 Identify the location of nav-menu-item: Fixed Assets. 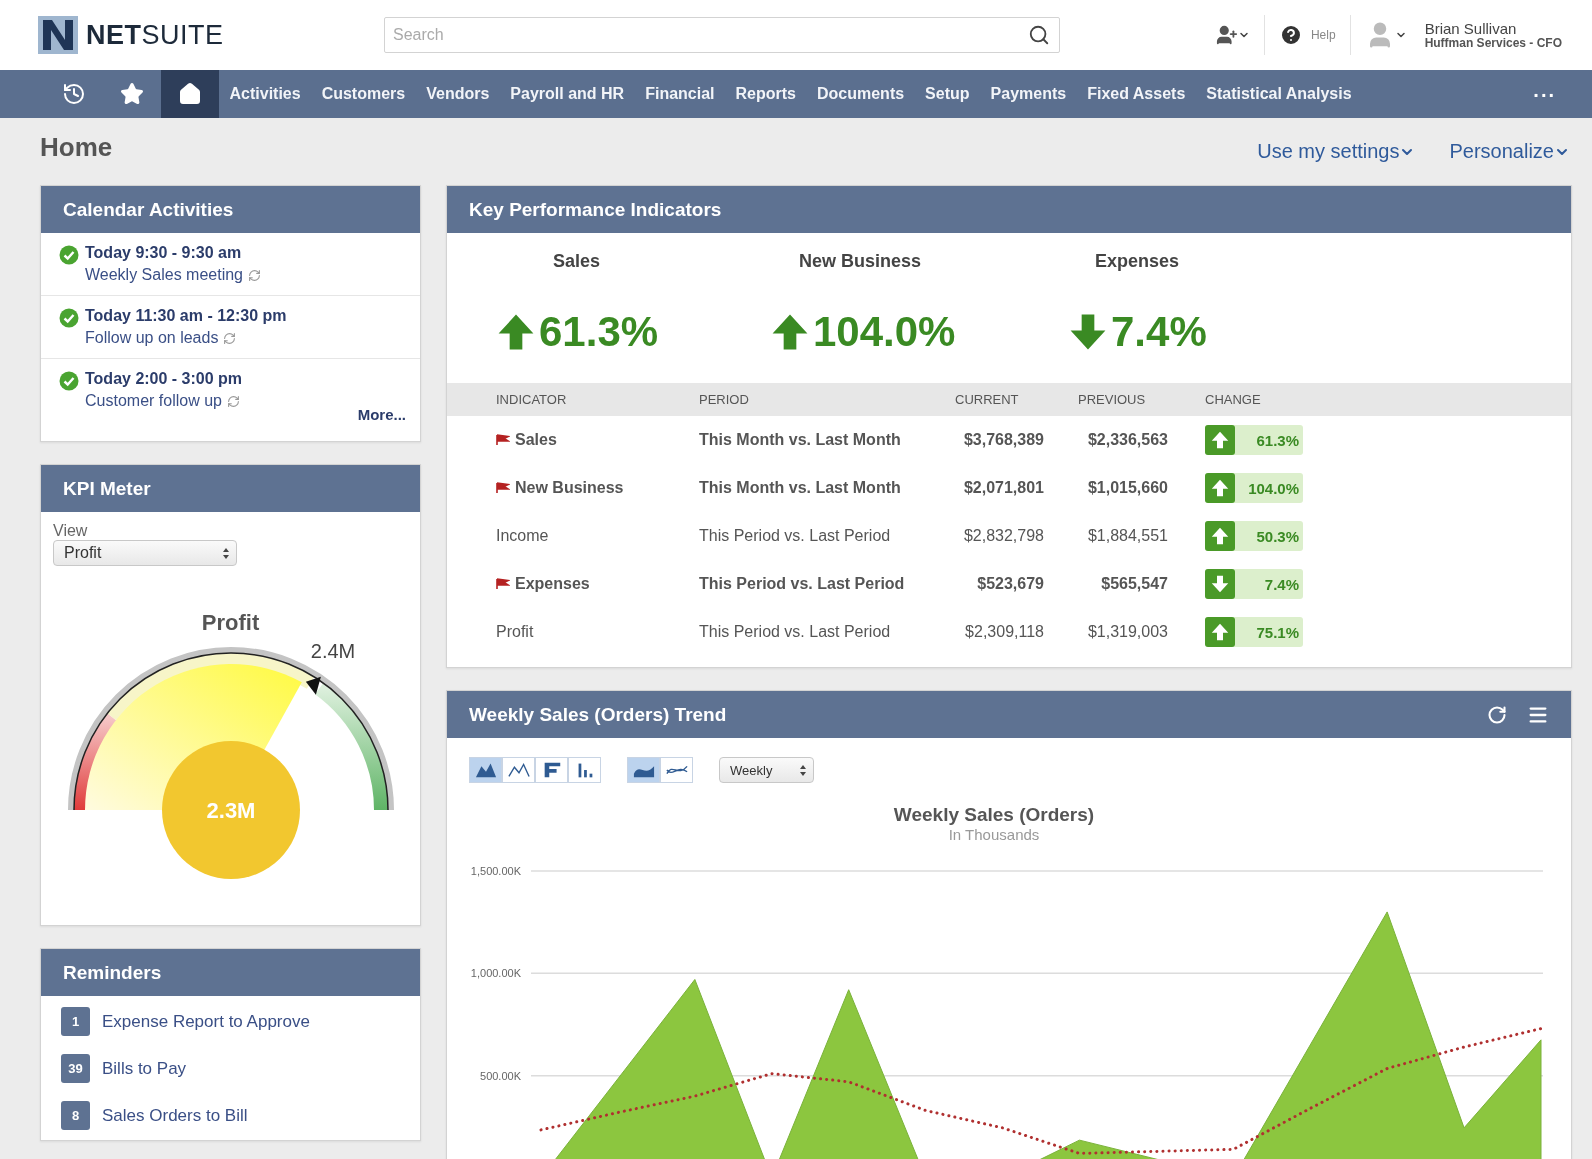
(1136, 94).